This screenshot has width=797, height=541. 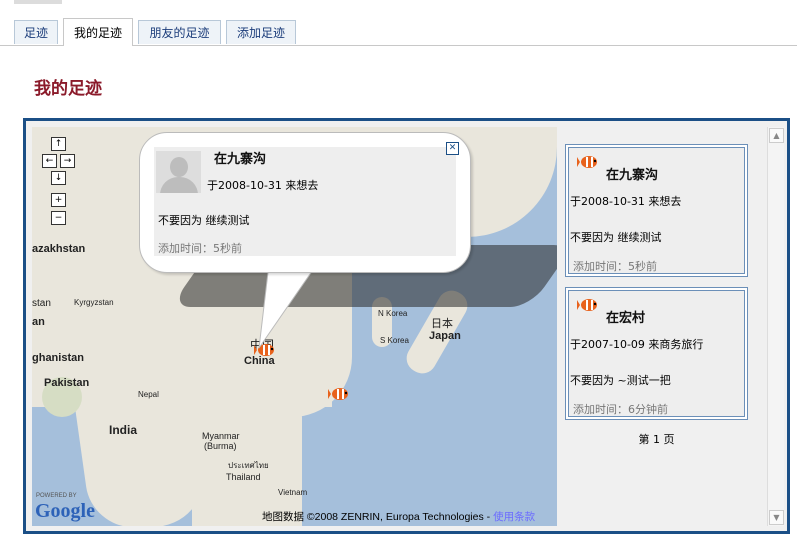 I want to click on label-stan: stan, so click(x=41, y=303).